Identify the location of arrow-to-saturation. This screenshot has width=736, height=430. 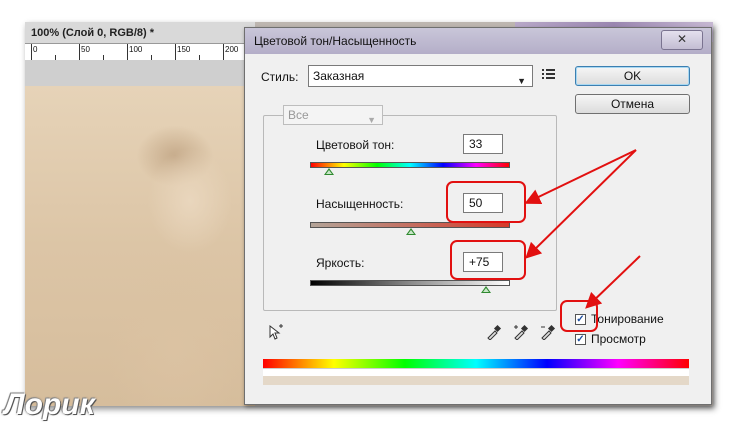
(580, 177).